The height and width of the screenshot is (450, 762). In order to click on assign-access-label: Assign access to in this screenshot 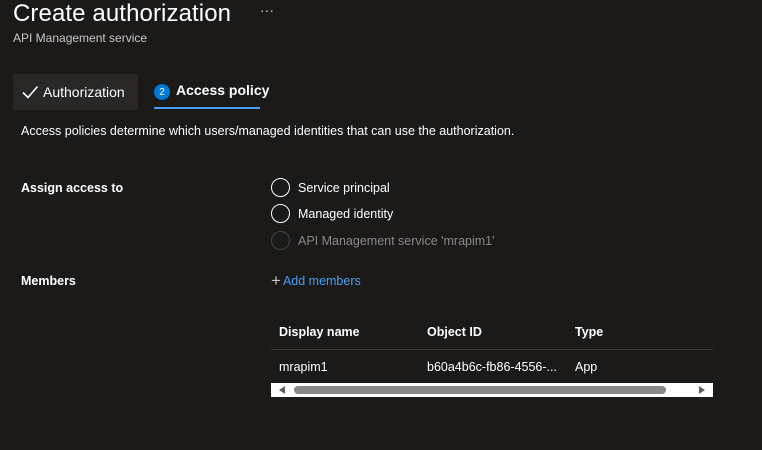, I will do `click(72, 188)`.